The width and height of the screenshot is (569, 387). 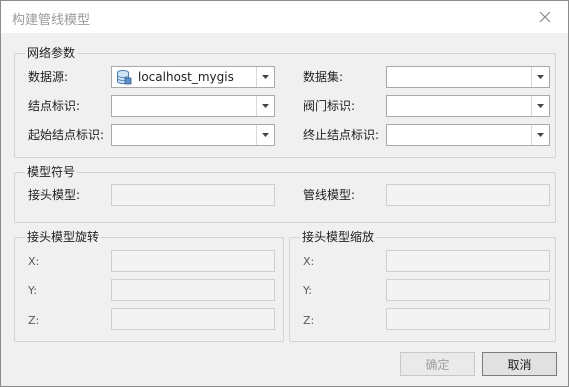 I want to click on datasource-combo: localhost_mygis, so click(x=193, y=77).